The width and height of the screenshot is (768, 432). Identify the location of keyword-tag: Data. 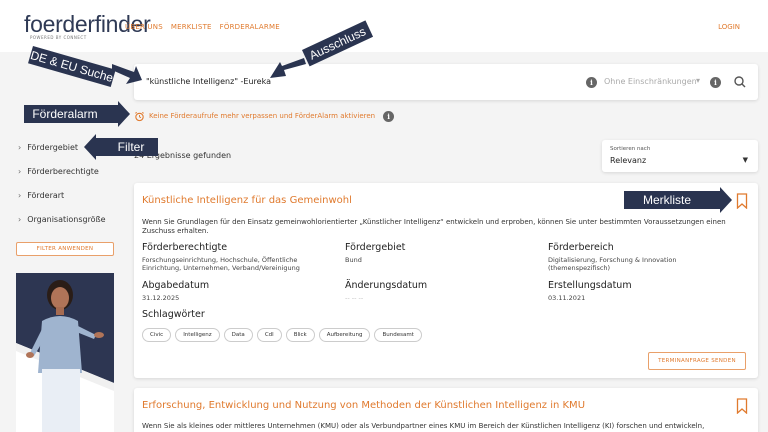
(238, 335).